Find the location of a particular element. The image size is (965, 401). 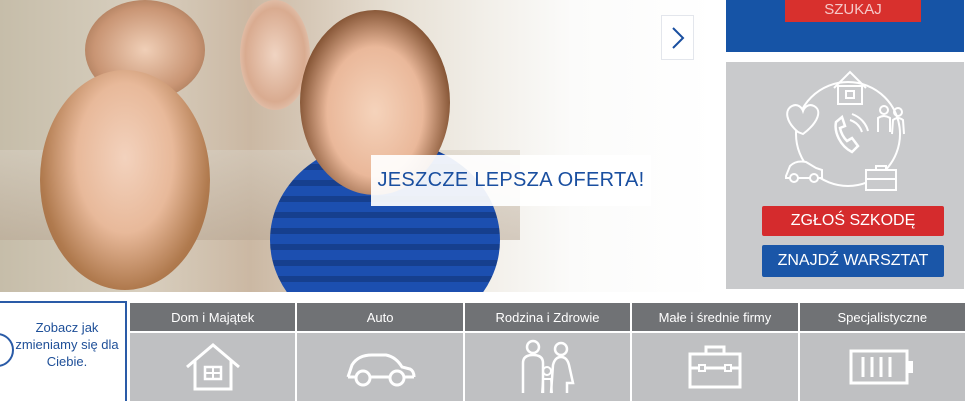

report-claim-button: ZGŁOŚ SZKODĘ is located at coordinates (853, 221).